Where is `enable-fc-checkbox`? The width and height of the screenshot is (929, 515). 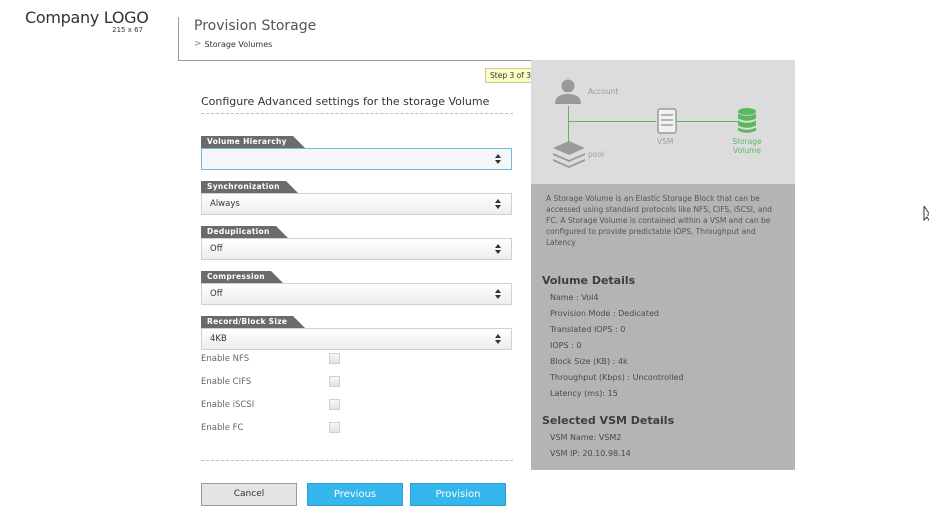
enable-fc-checkbox is located at coordinates (334, 427).